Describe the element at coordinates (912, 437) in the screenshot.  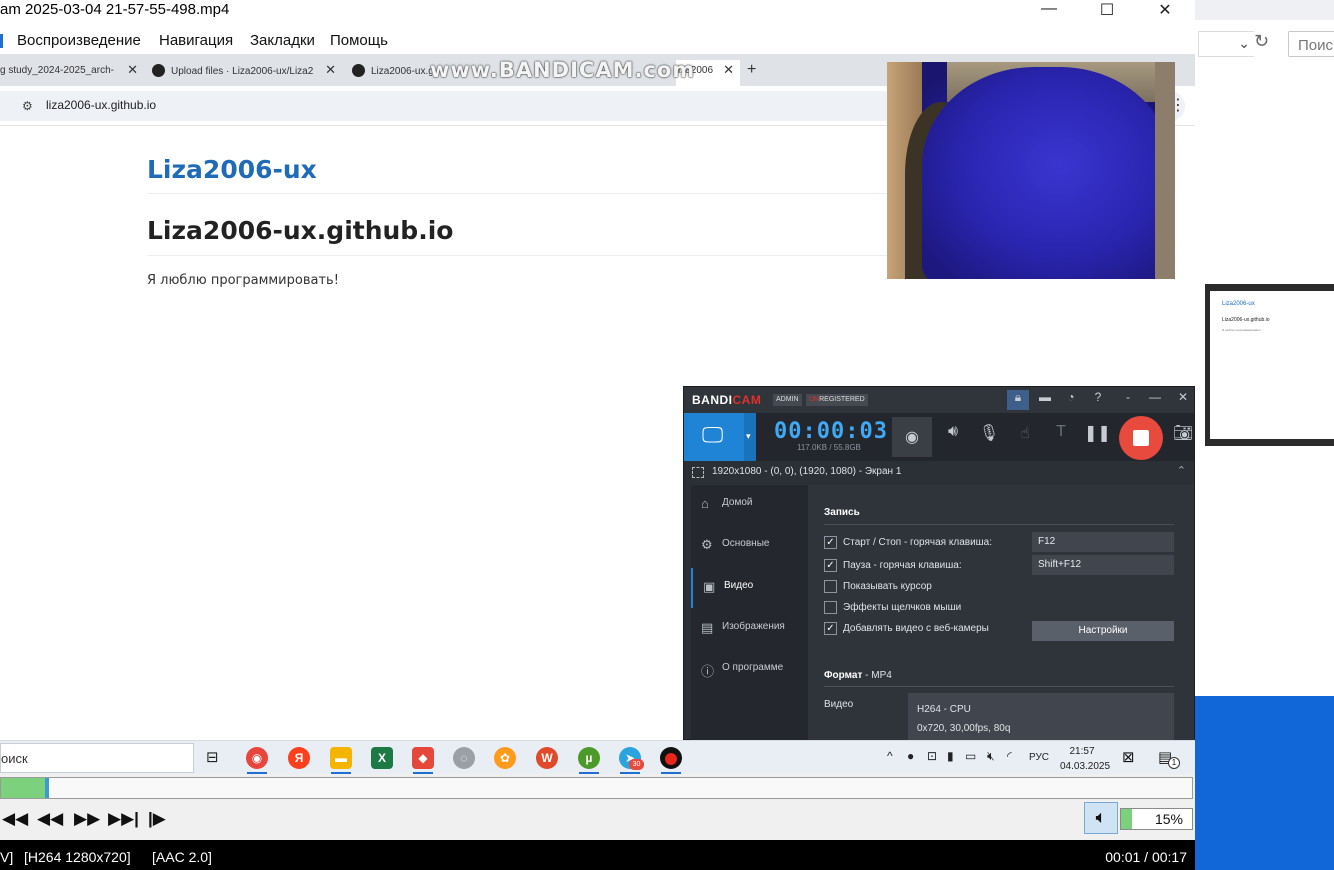
I see `webcam-button: ◉` at that location.